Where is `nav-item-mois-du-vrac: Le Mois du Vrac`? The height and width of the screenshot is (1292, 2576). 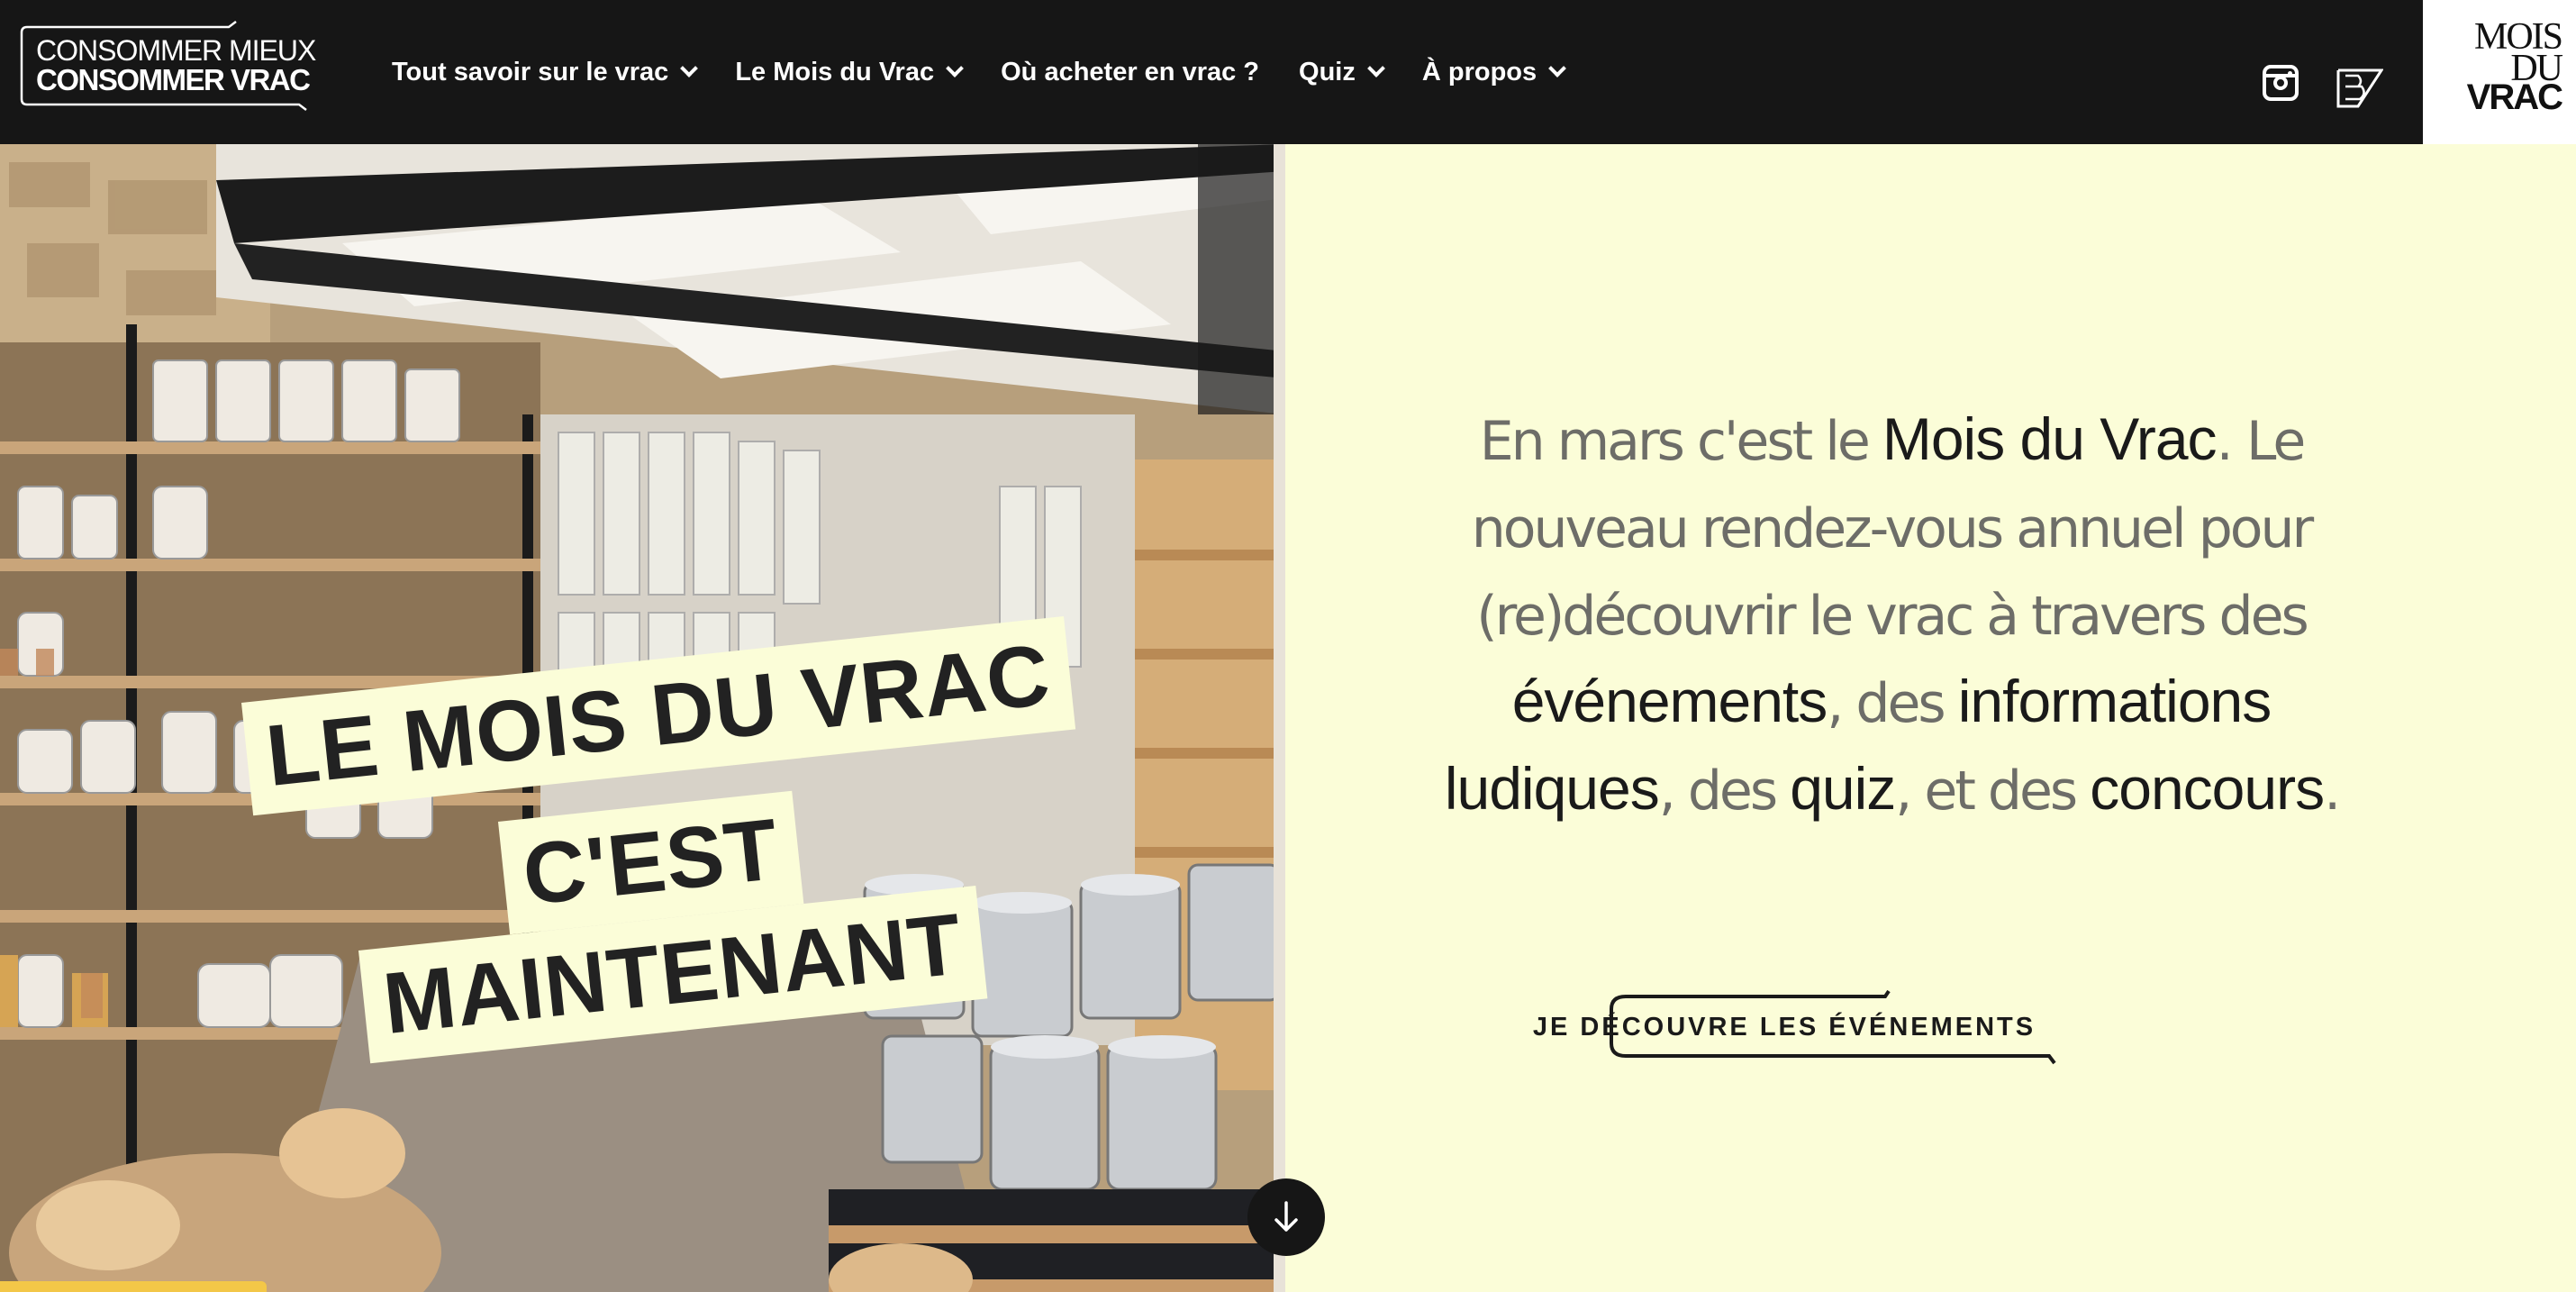 nav-item-mois-du-vrac: Le Mois du Vrac is located at coordinates (850, 72).